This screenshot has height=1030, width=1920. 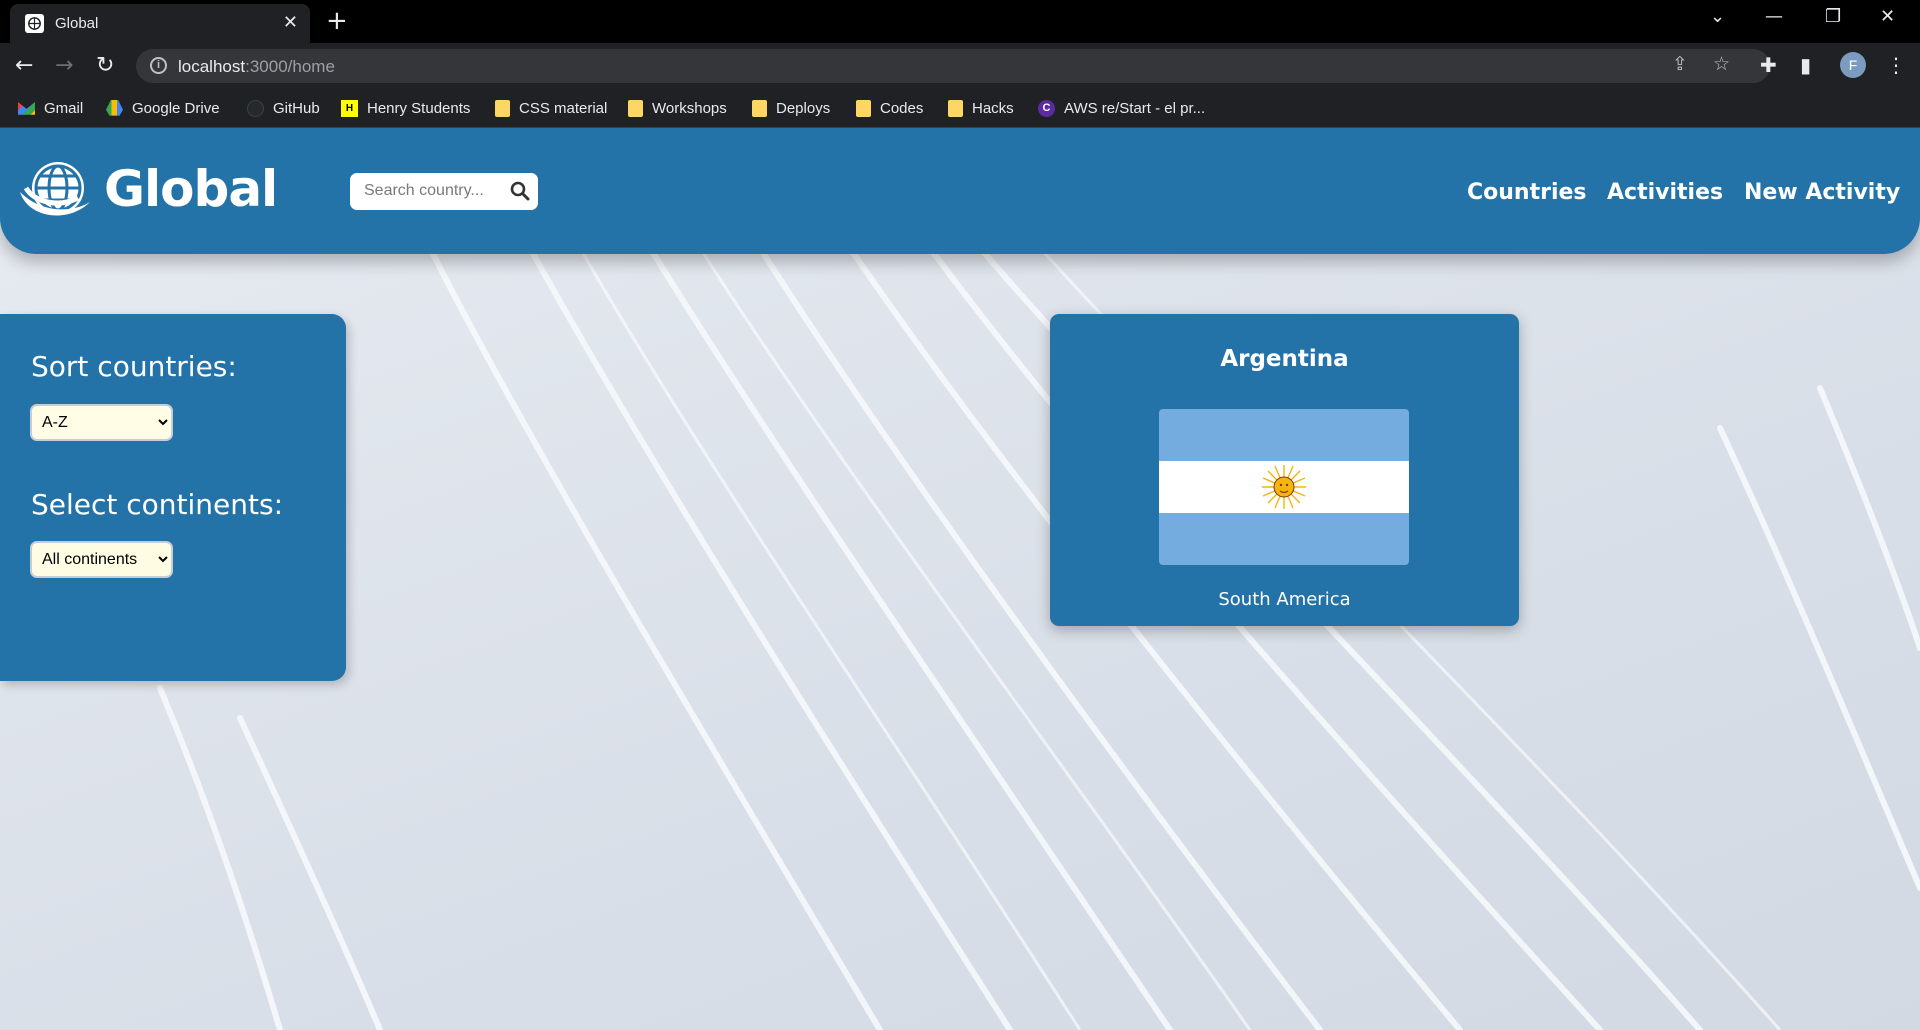 What do you see at coordinates (1680, 64) in the screenshot?
I see `share-icon: ⇪` at bounding box center [1680, 64].